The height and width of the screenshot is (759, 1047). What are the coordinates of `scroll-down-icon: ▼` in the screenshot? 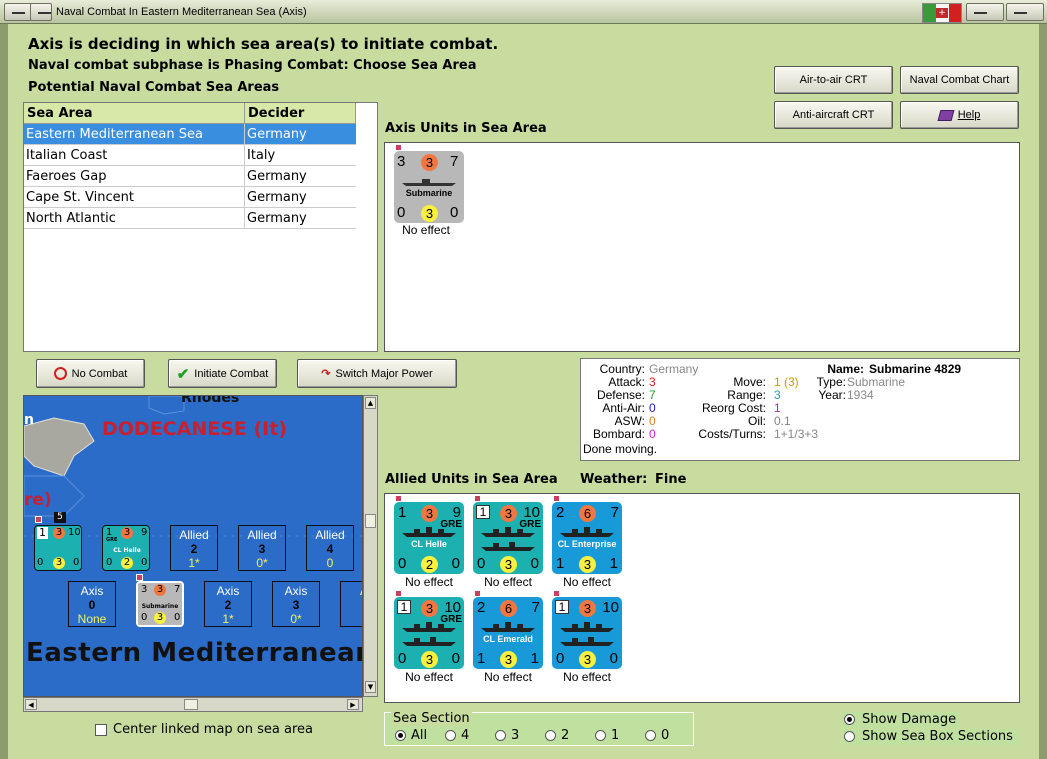 It's located at (370, 687).